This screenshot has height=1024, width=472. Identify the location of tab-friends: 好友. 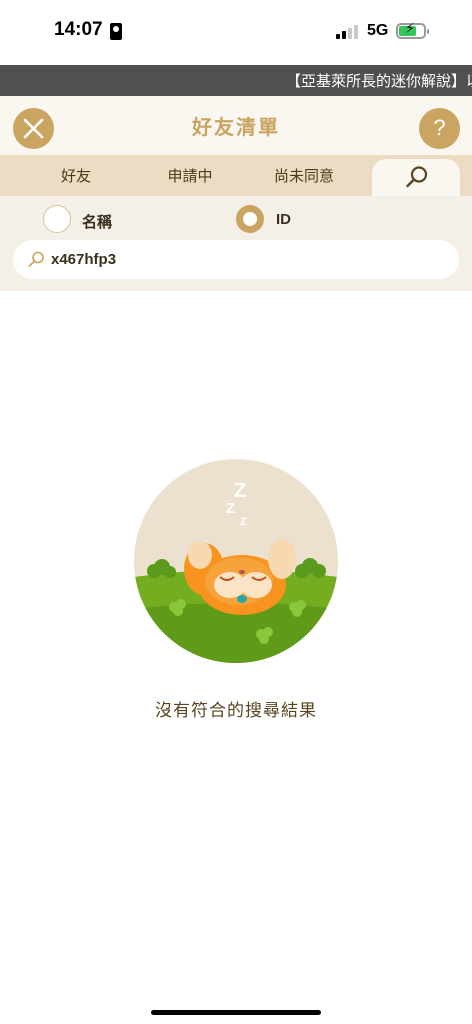
(76, 175).